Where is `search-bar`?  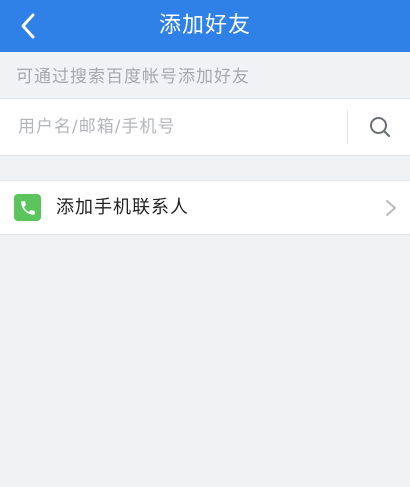 search-bar is located at coordinates (205, 127).